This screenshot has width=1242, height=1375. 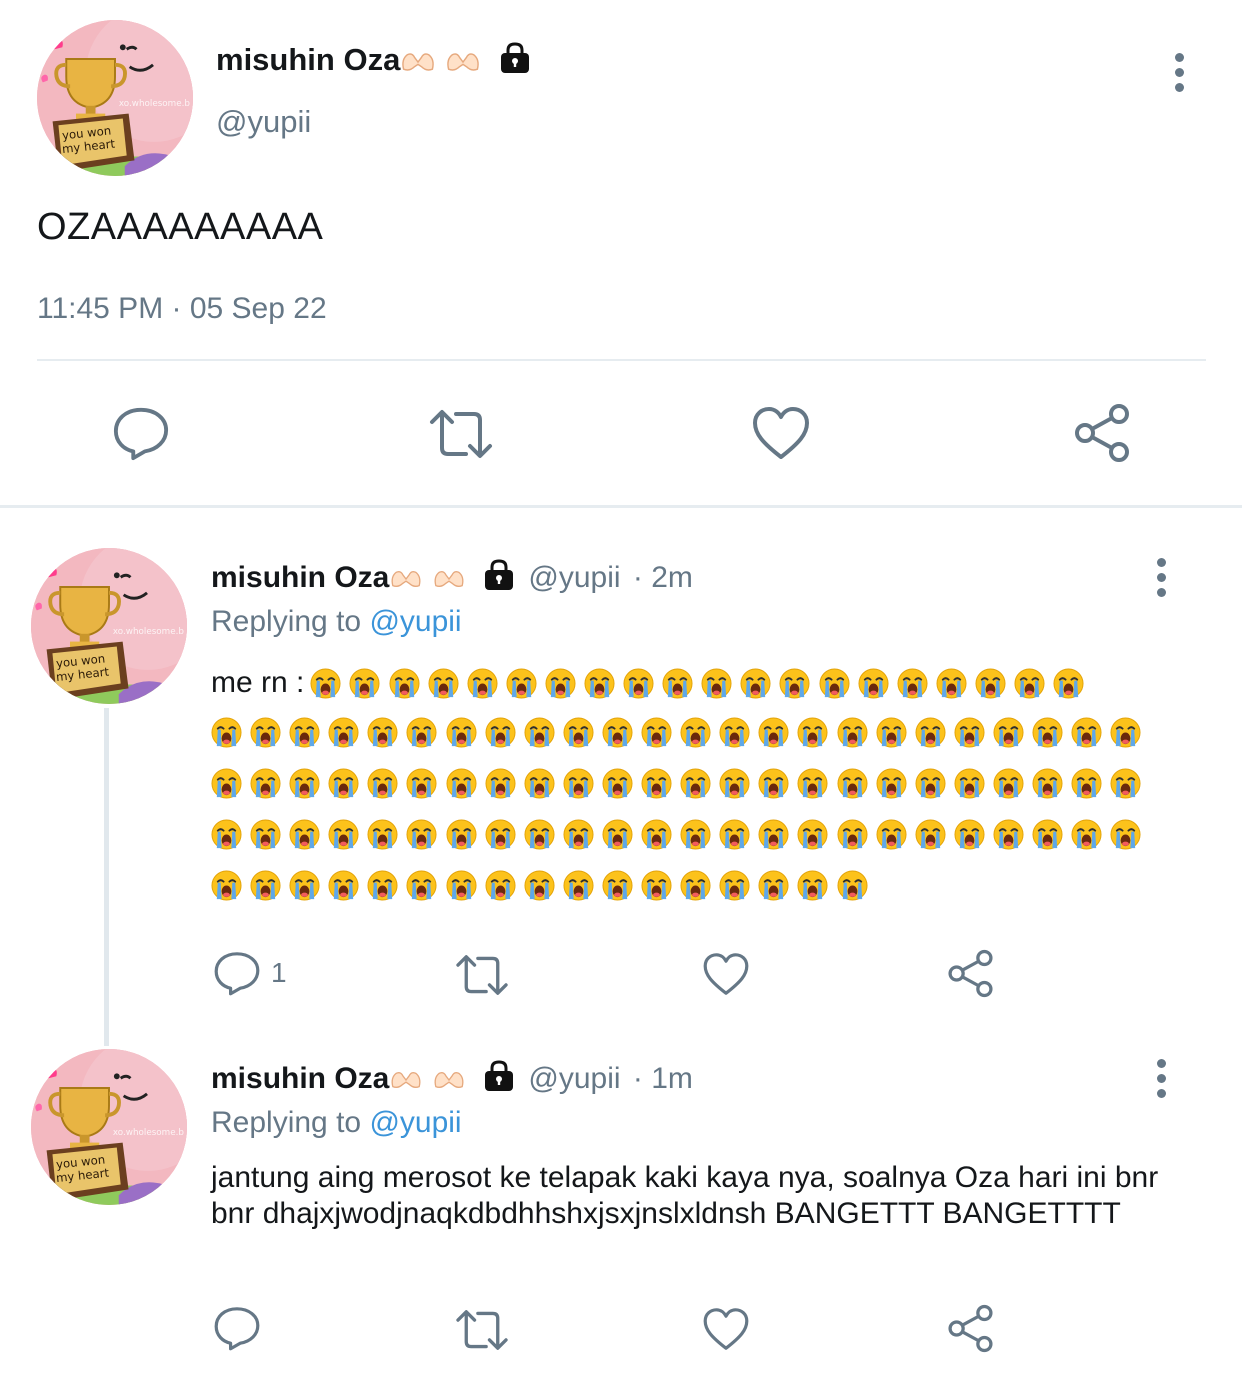 I want to click on reply-header: misuhin Oza @yupii · 1m, so click(x=452, y=1079).